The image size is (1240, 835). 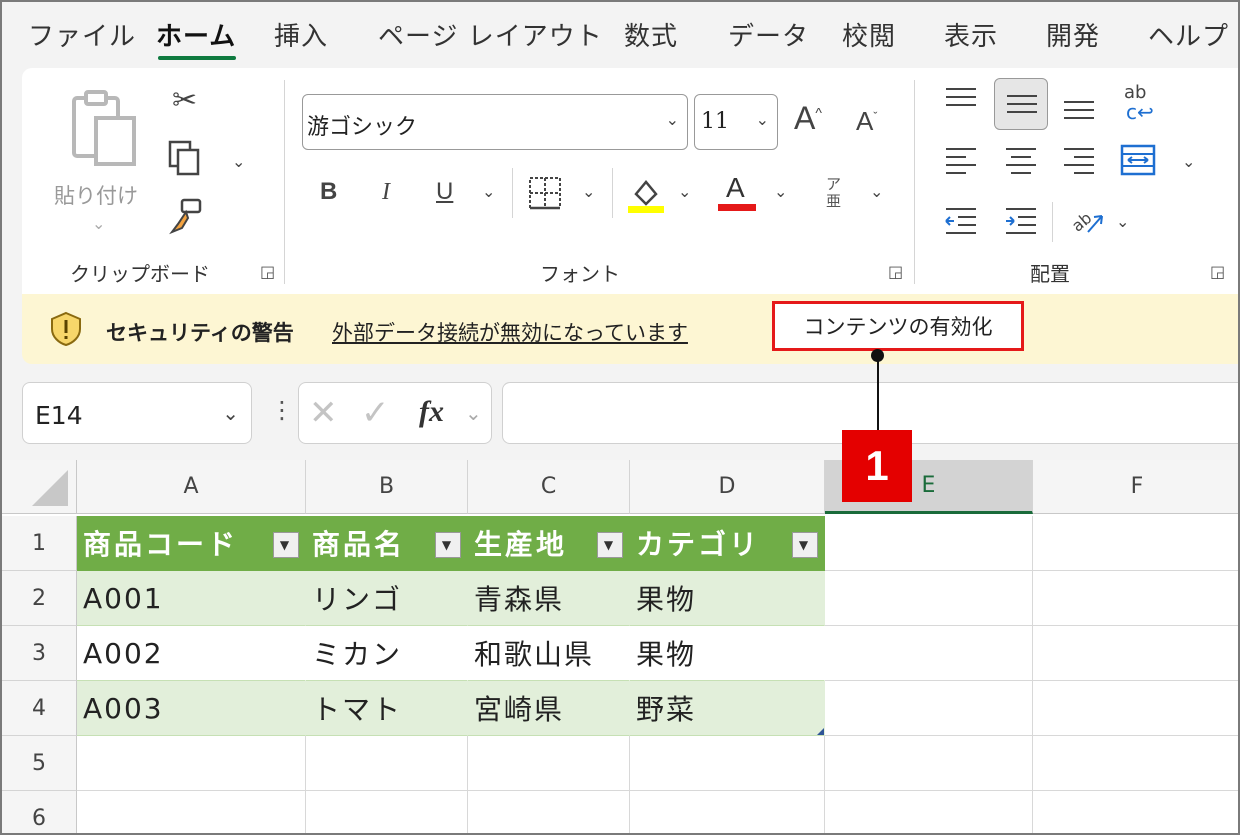 I want to click on table-cell: A001, so click(x=191, y=598).